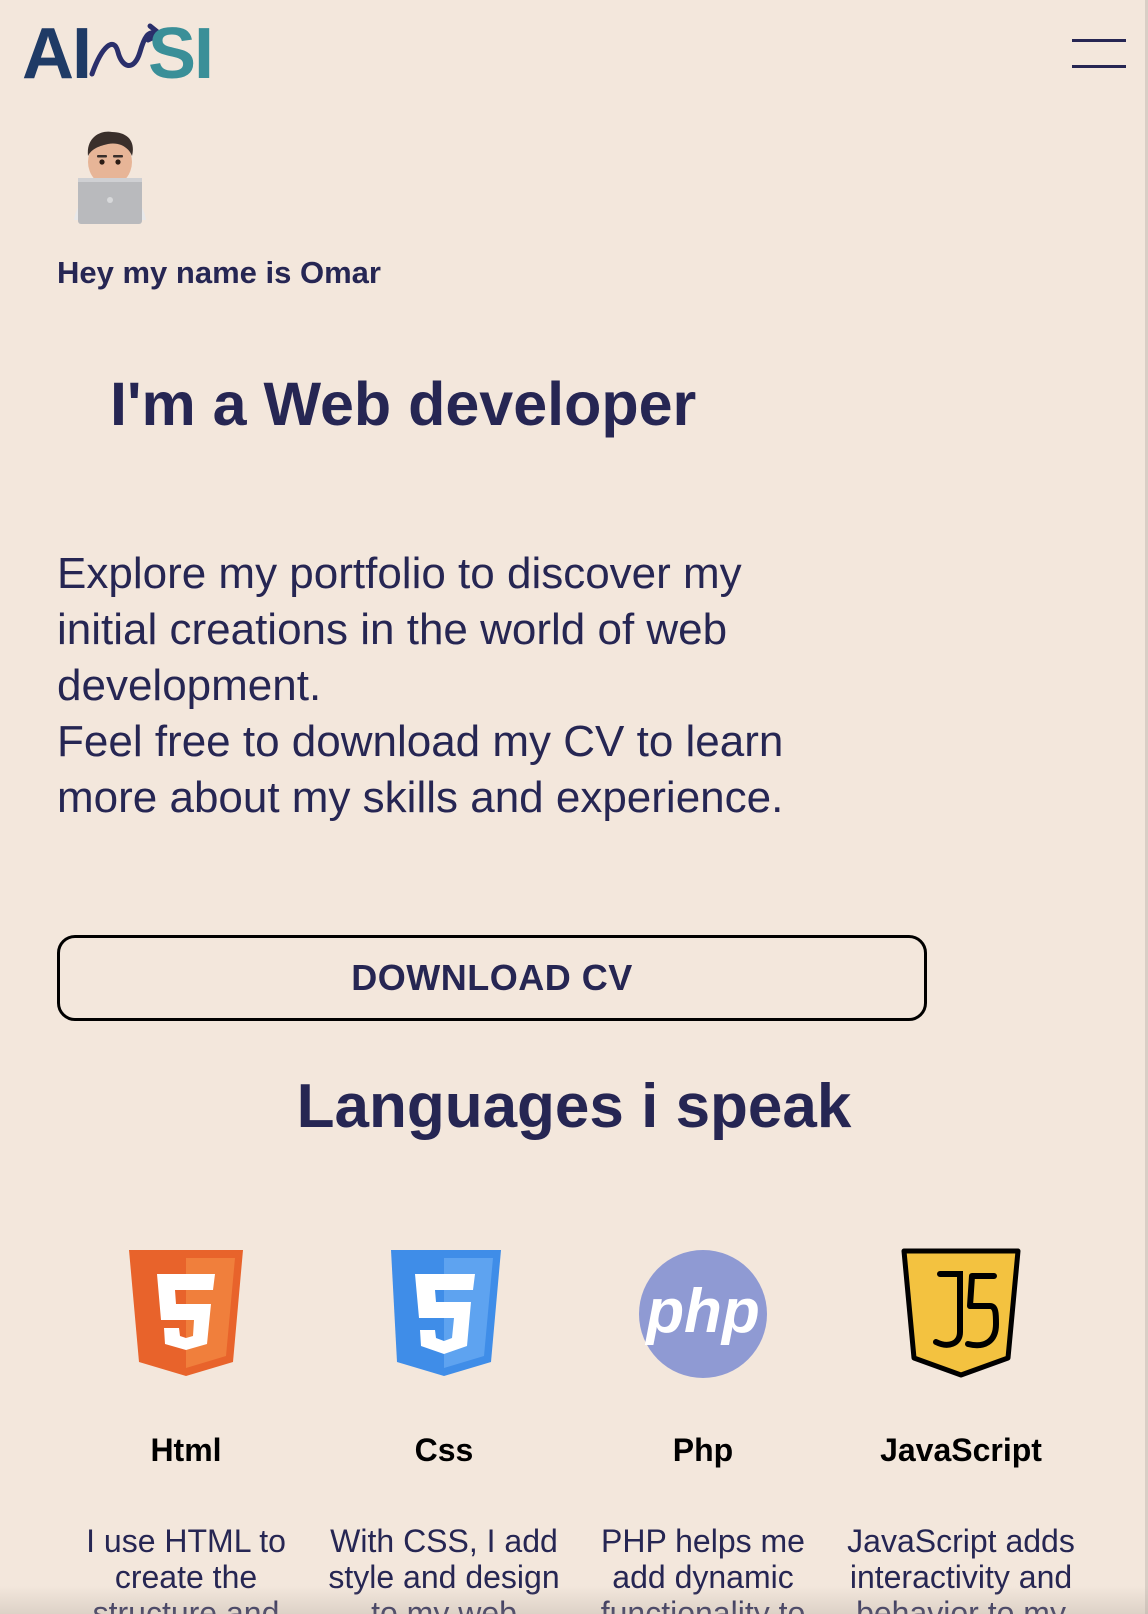  Describe the element at coordinates (219, 272) in the screenshot. I see `greeting-text: Hey my name is Omar` at that location.